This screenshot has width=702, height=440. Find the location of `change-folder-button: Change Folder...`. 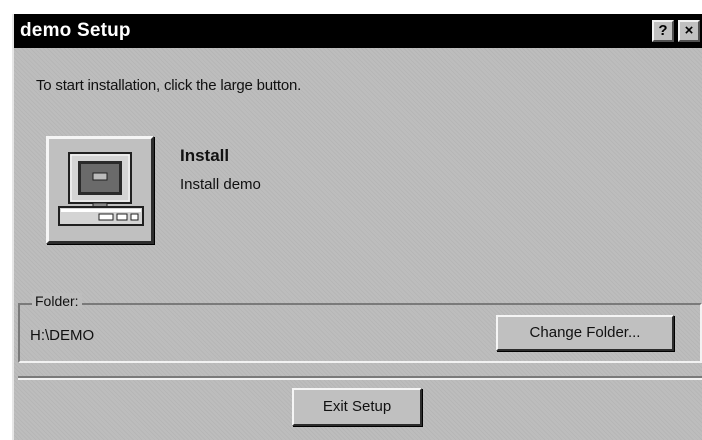

change-folder-button: Change Folder... is located at coordinates (585, 333).